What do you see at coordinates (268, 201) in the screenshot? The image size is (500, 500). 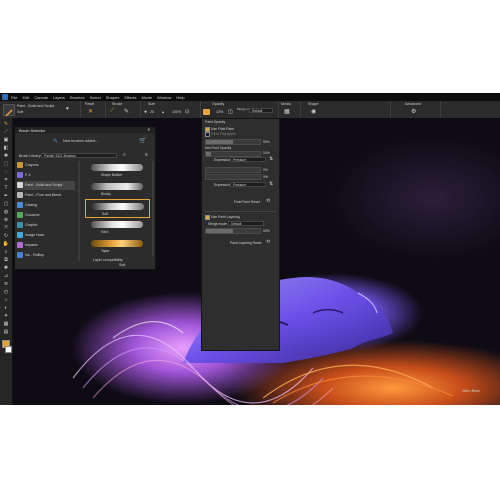 I see `fluid-paint-reset-icon: ⟲` at bounding box center [268, 201].